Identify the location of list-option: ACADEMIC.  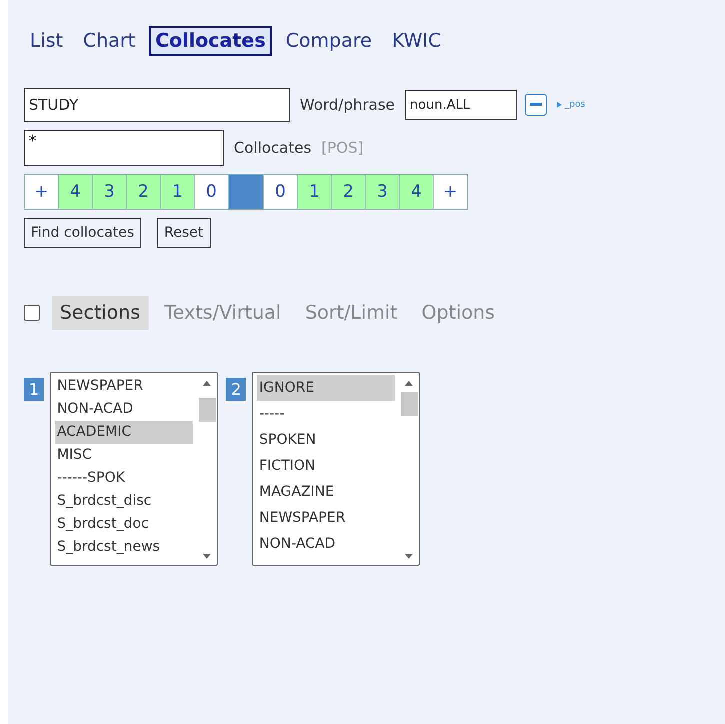
(124, 432).